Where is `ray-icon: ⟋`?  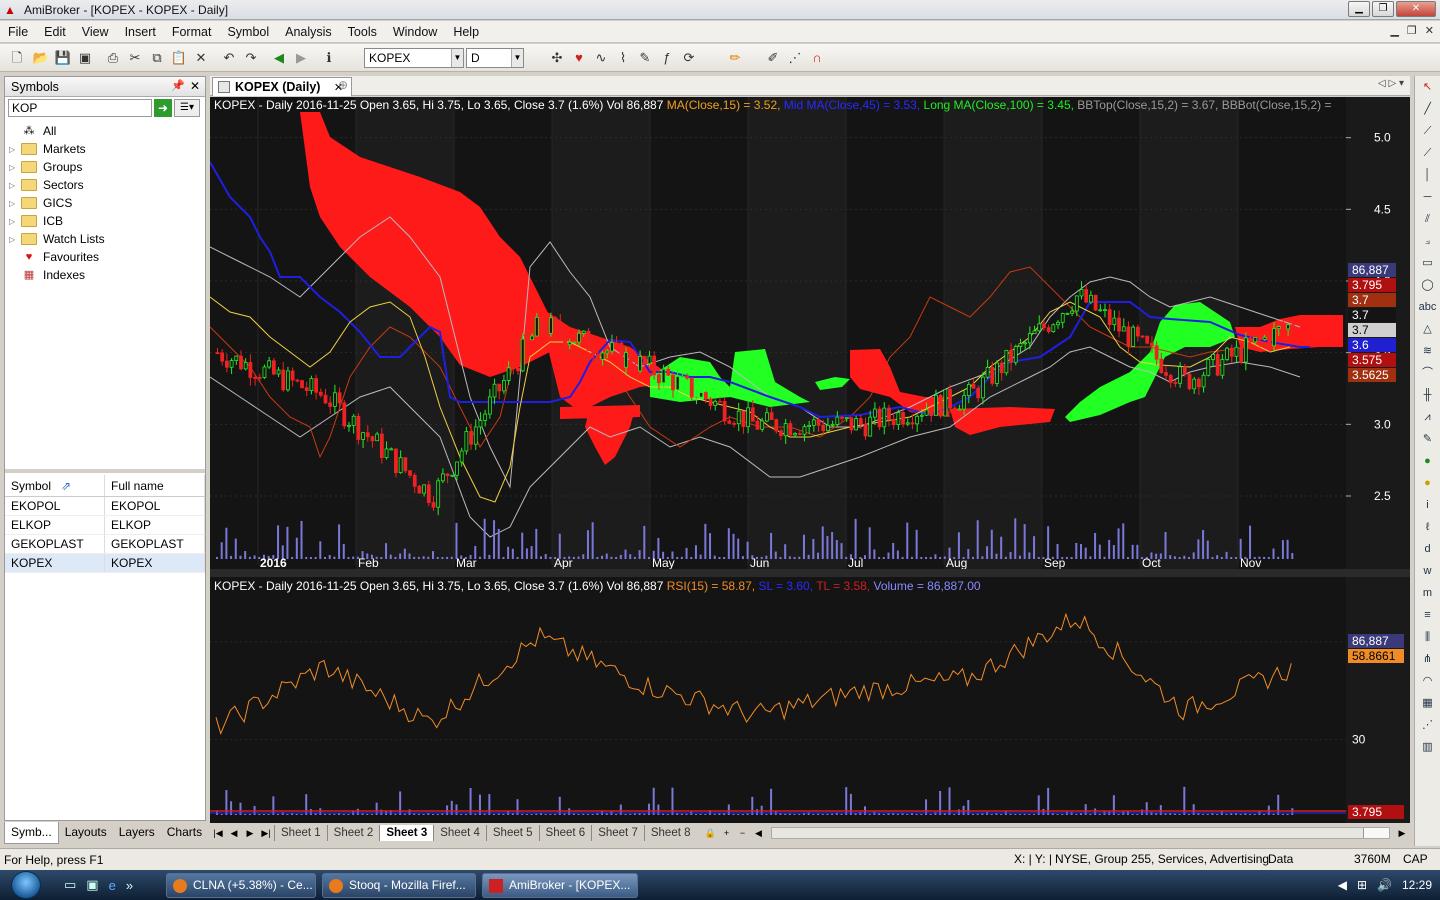
ray-icon: ⟋ is located at coordinates (1427, 131).